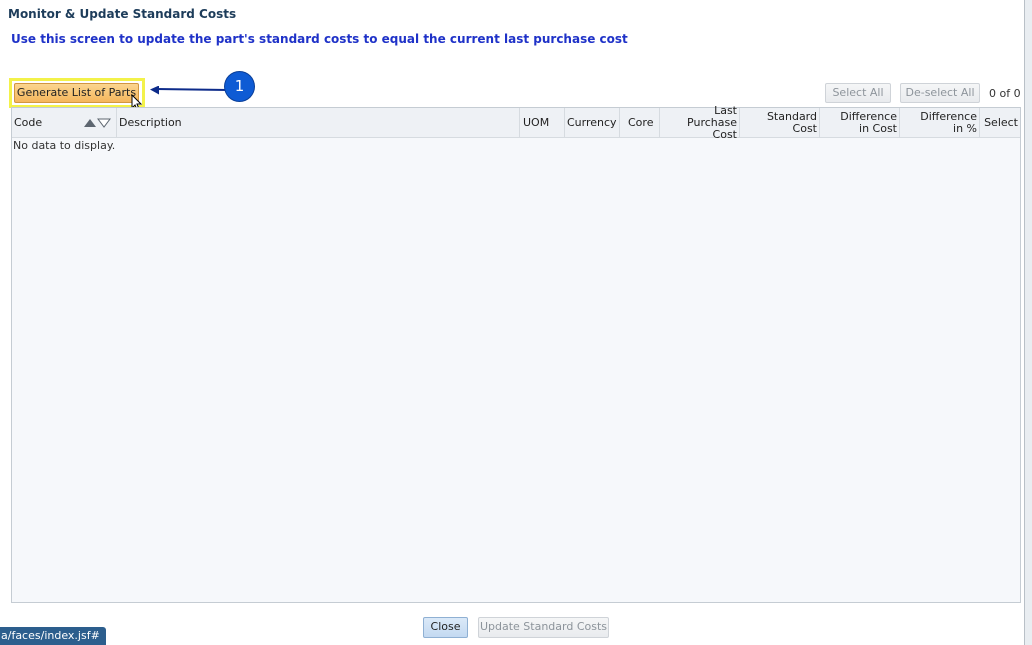  Describe the element at coordinates (122, 14) in the screenshot. I see `dialog-title: Monitor & Update Standard Costs` at that location.